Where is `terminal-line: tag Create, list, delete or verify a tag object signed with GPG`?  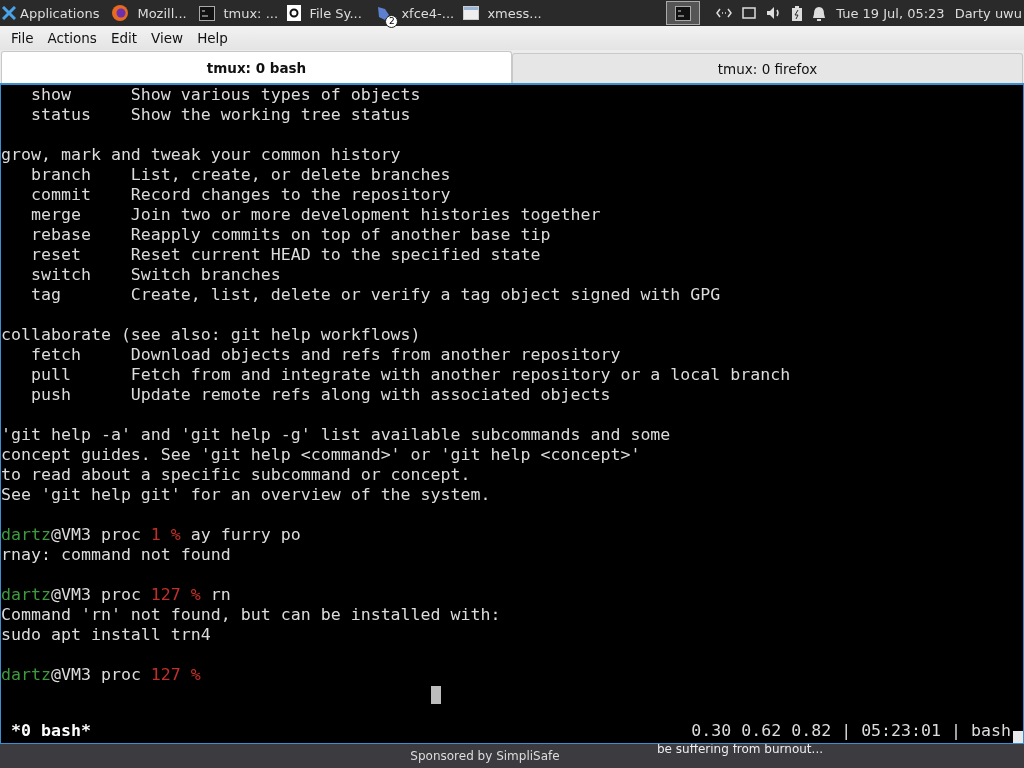
terminal-line: tag Create, list, delete or verify a tag object signed with GPG is located at coordinates (375, 295).